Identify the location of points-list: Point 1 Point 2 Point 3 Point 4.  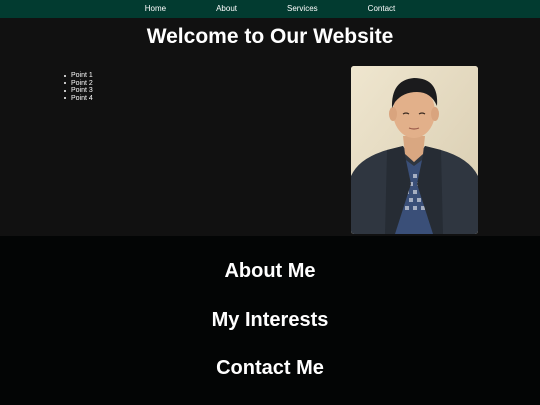
(78, 87).